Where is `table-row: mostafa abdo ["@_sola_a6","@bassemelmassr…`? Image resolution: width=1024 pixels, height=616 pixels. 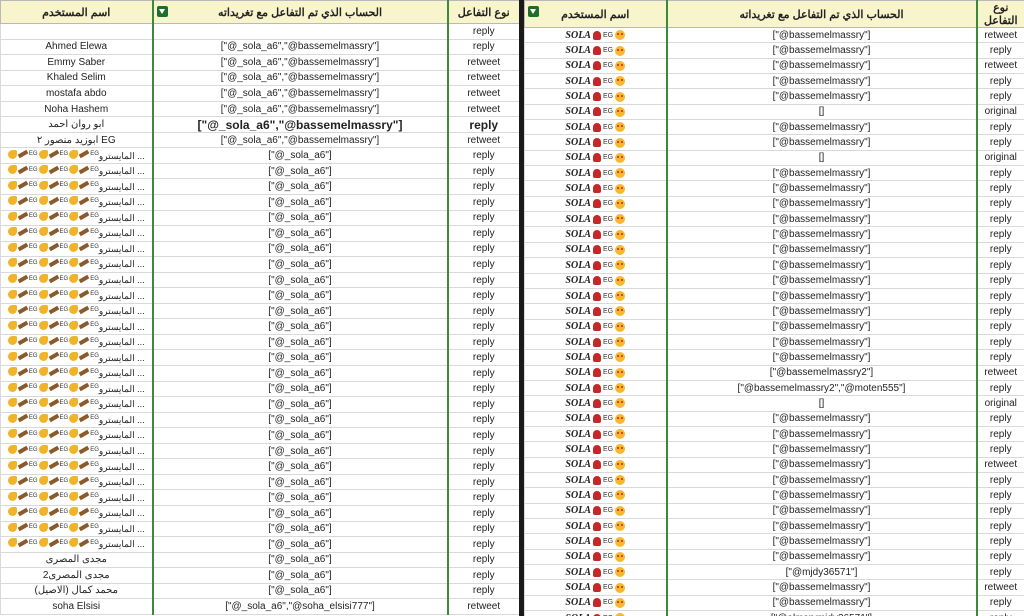
table-row: mostafa abdo ["@_sola_a6","@bassemelmassr… is located at coordinates (259, 93).